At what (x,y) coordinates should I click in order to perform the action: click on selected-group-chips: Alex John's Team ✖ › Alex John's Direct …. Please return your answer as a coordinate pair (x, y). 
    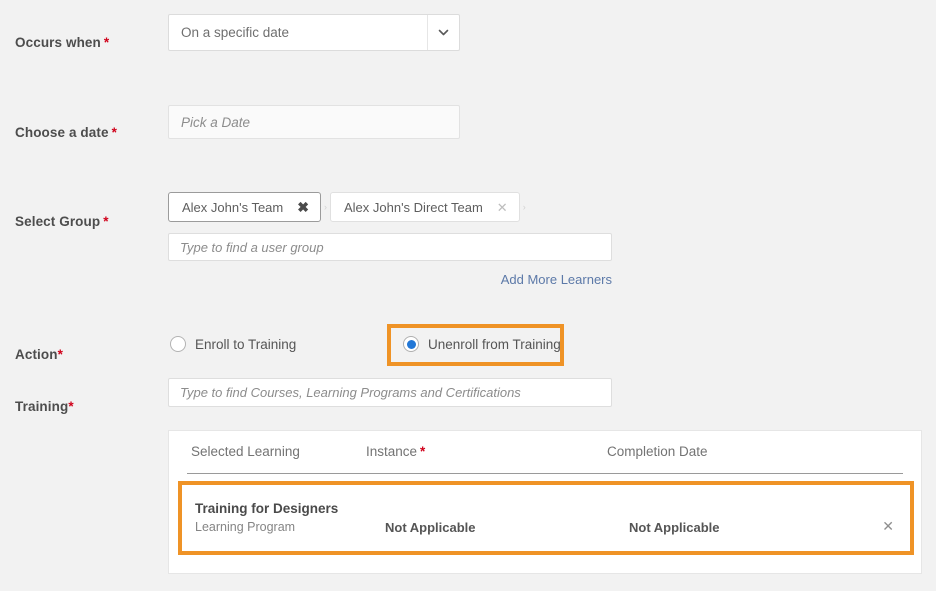
    Looking at the image, I should click on (348, 207).